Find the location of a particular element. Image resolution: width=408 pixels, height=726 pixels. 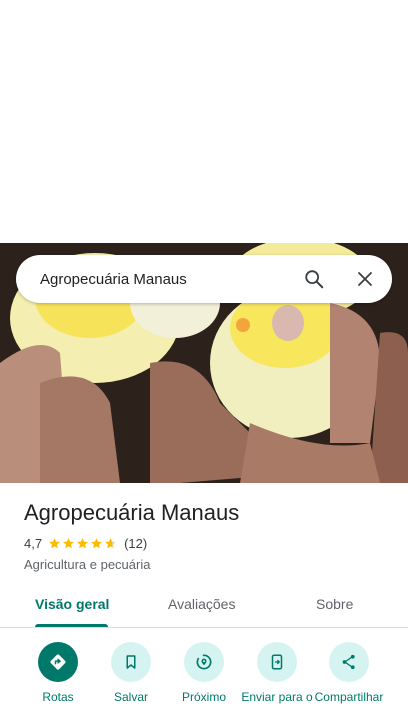

action-label: Salvar is located at coordinates (130, 697).